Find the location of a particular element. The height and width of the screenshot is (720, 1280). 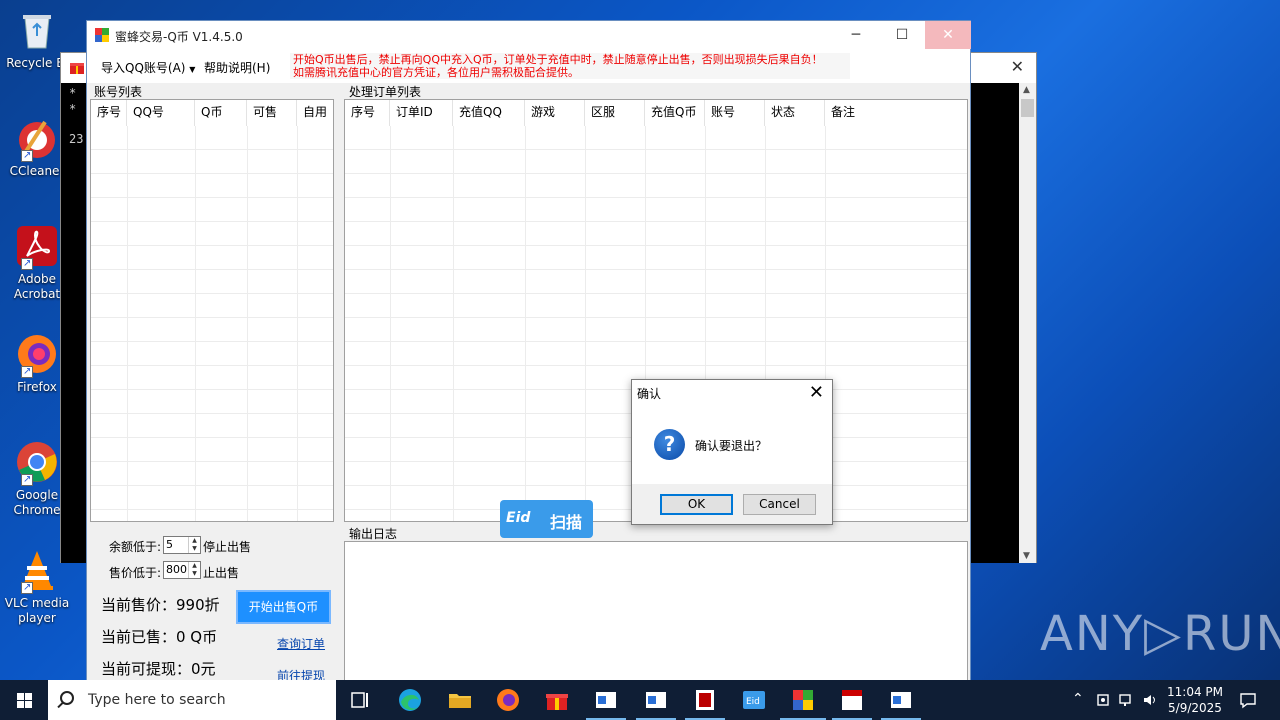

column-header: 自用 is located at coordinates (315, 113).